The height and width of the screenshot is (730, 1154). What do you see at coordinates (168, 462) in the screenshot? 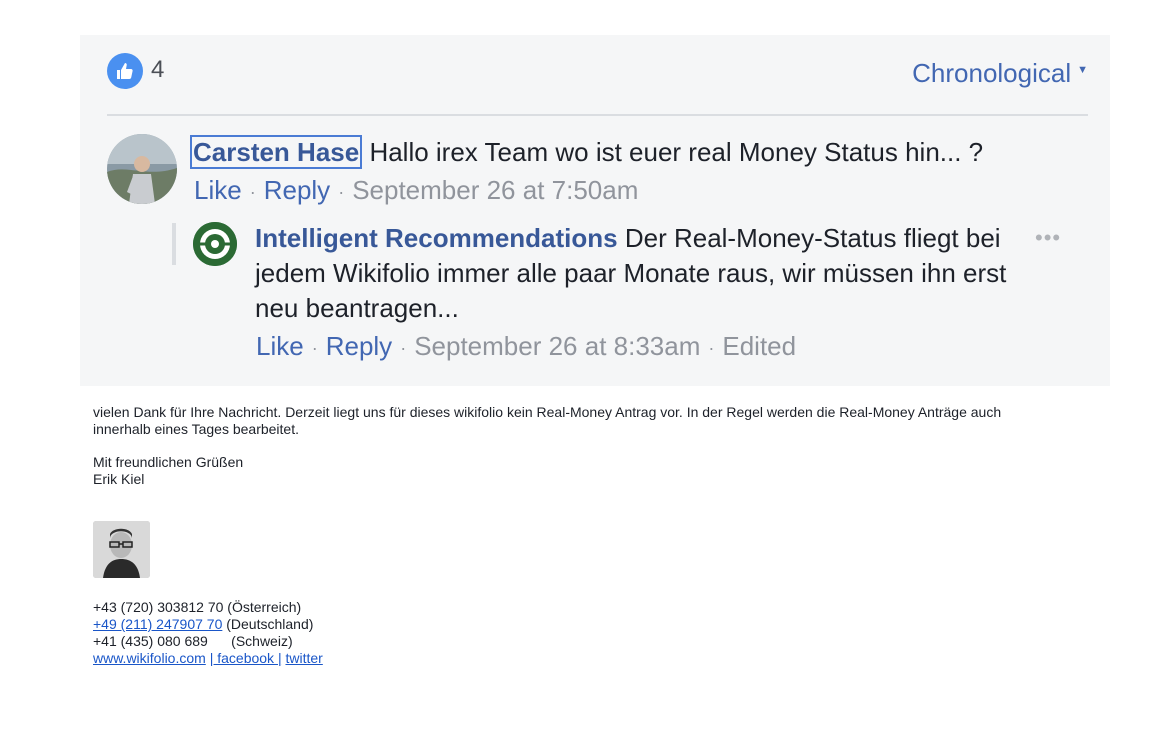
I see `greeting: Mit freundlichen Grüßen` at bounding box center [168, 462].